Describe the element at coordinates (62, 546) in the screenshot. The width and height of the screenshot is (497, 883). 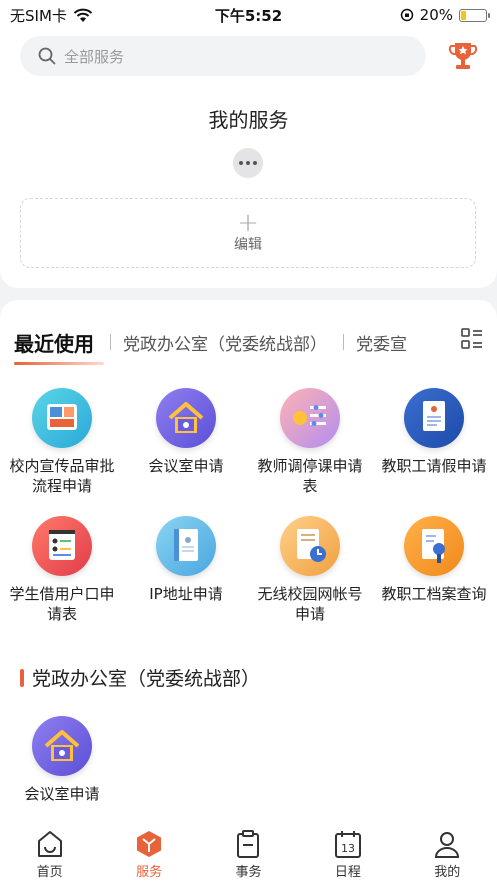
I see `contact-list-icon` at that location.